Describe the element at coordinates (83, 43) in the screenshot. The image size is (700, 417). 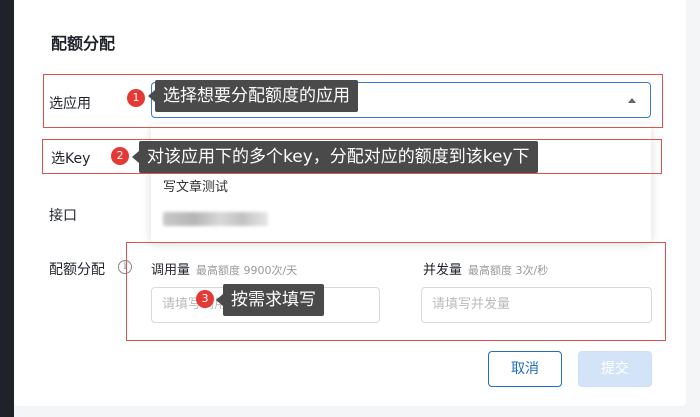
I see `dialog-title: 配额分配` at that location.